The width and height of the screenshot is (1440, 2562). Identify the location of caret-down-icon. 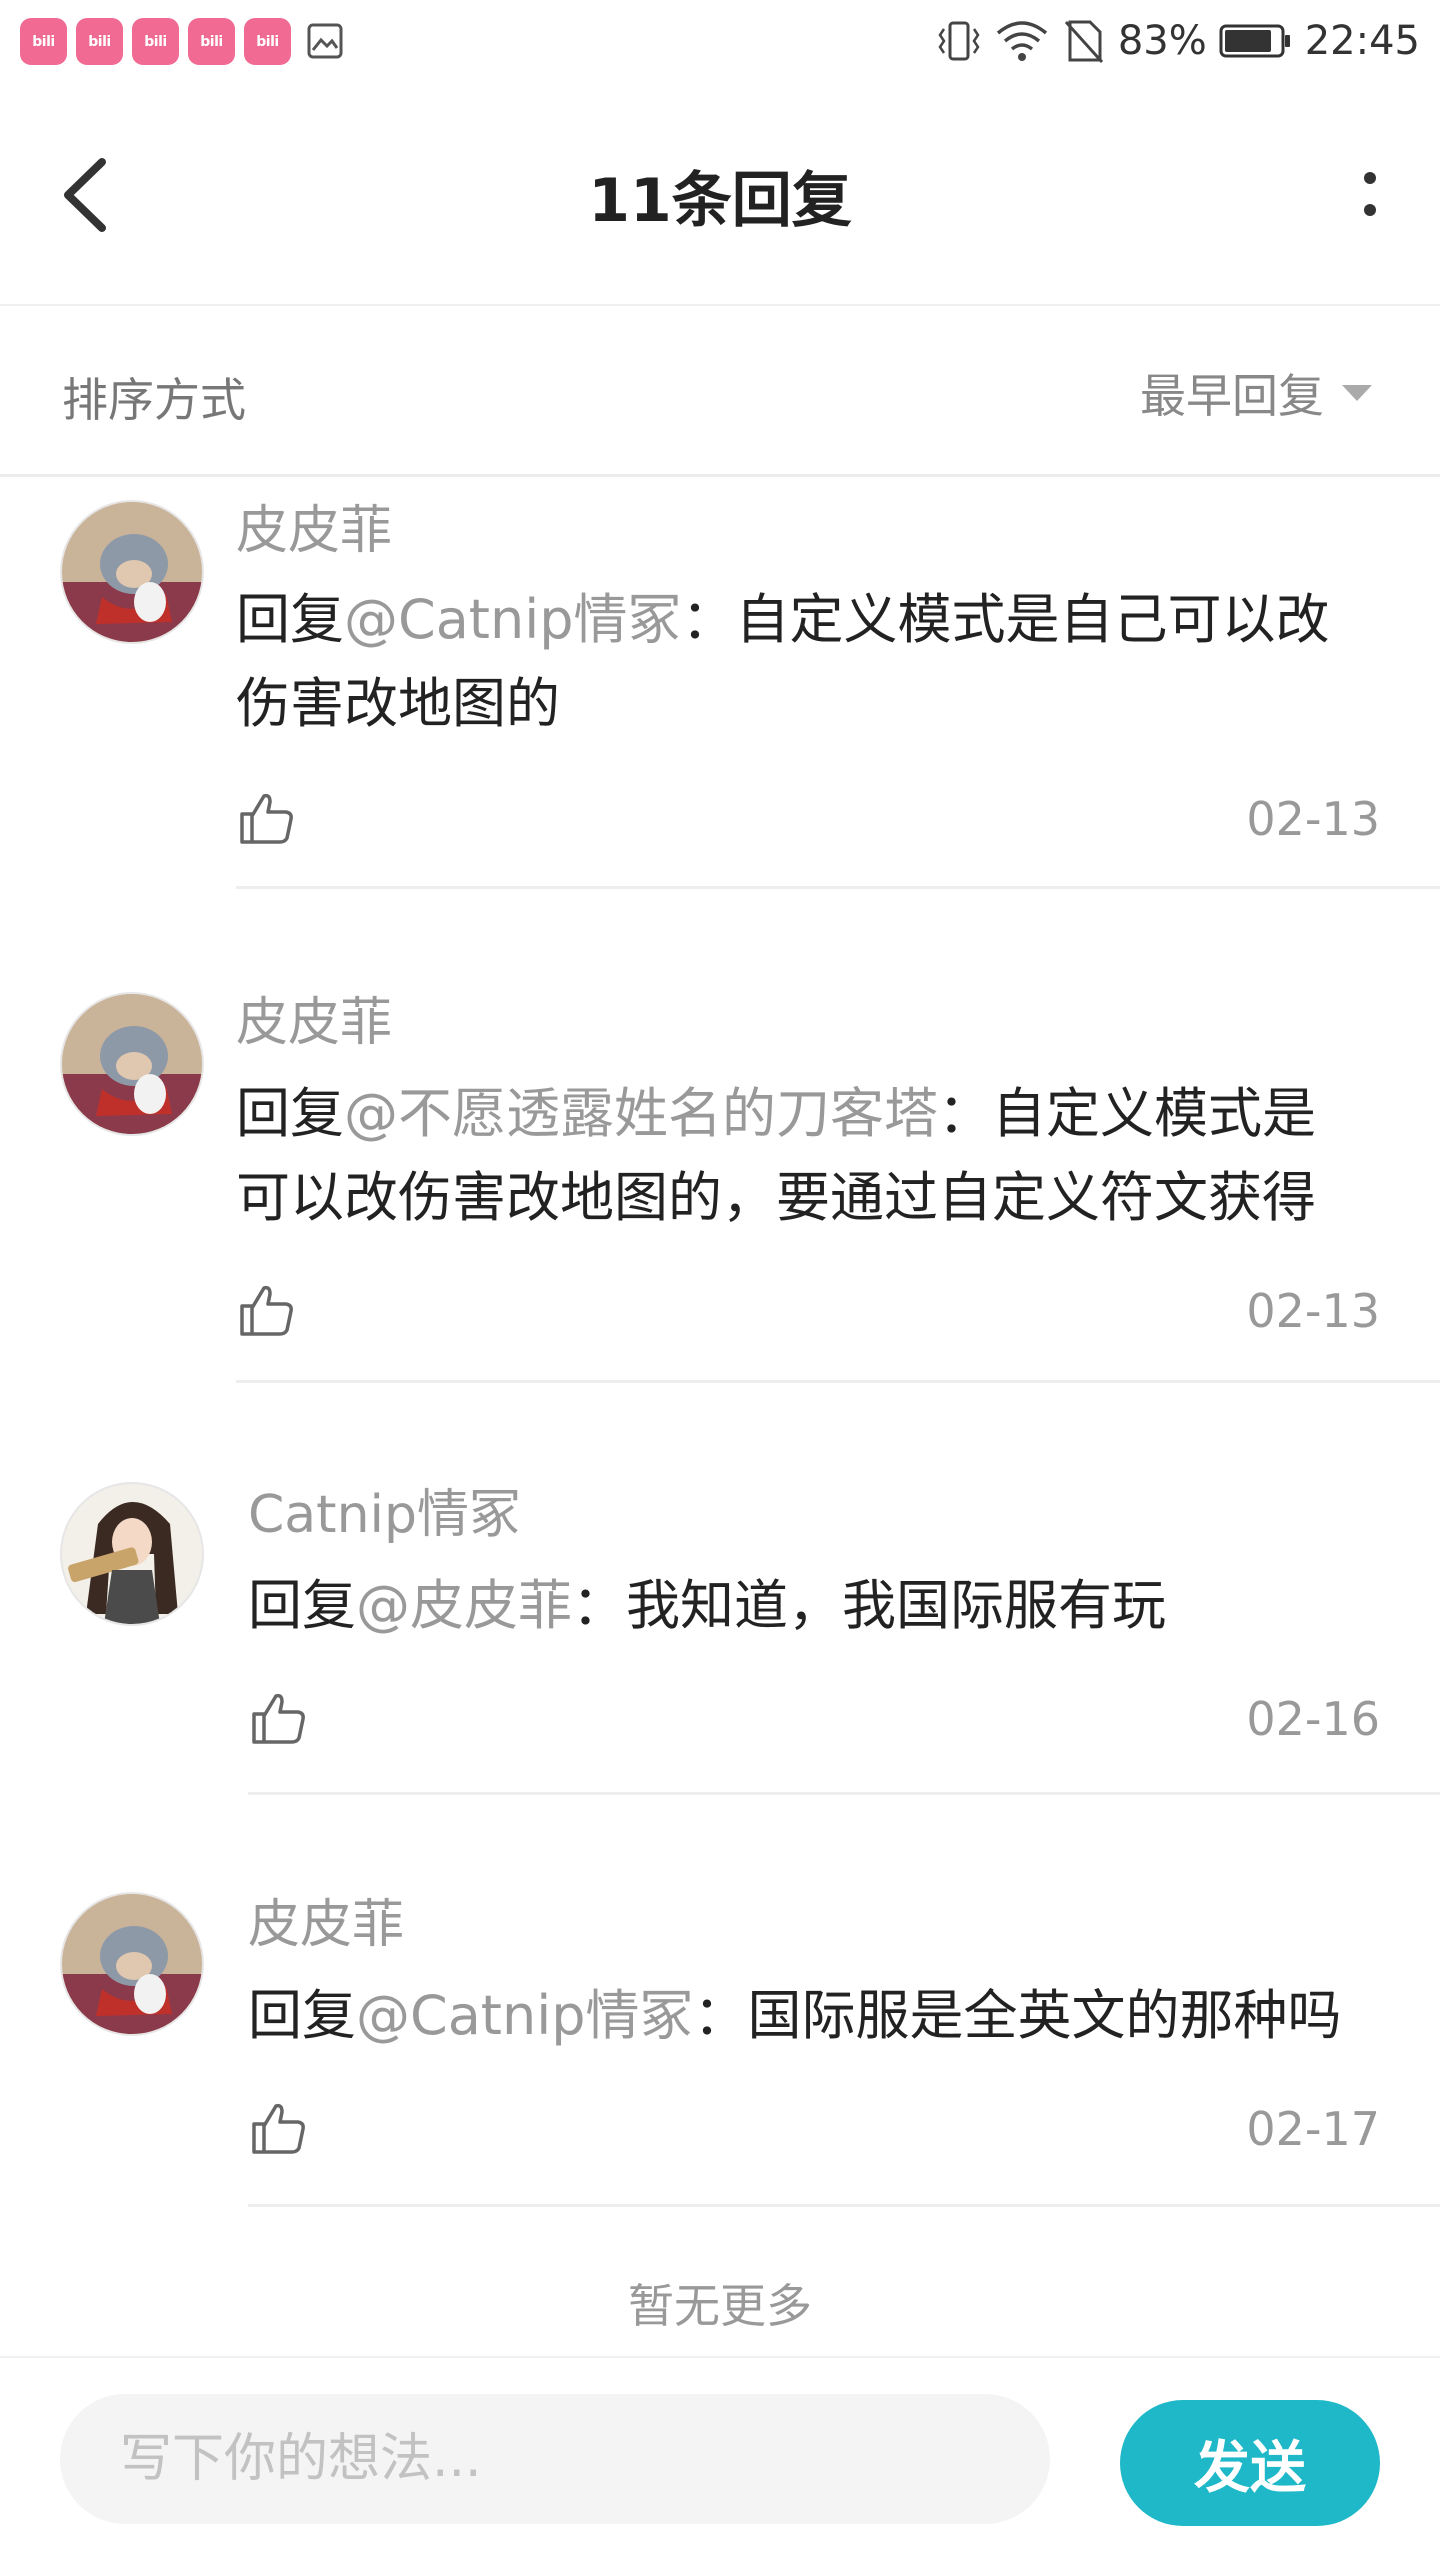
(1357, 393).